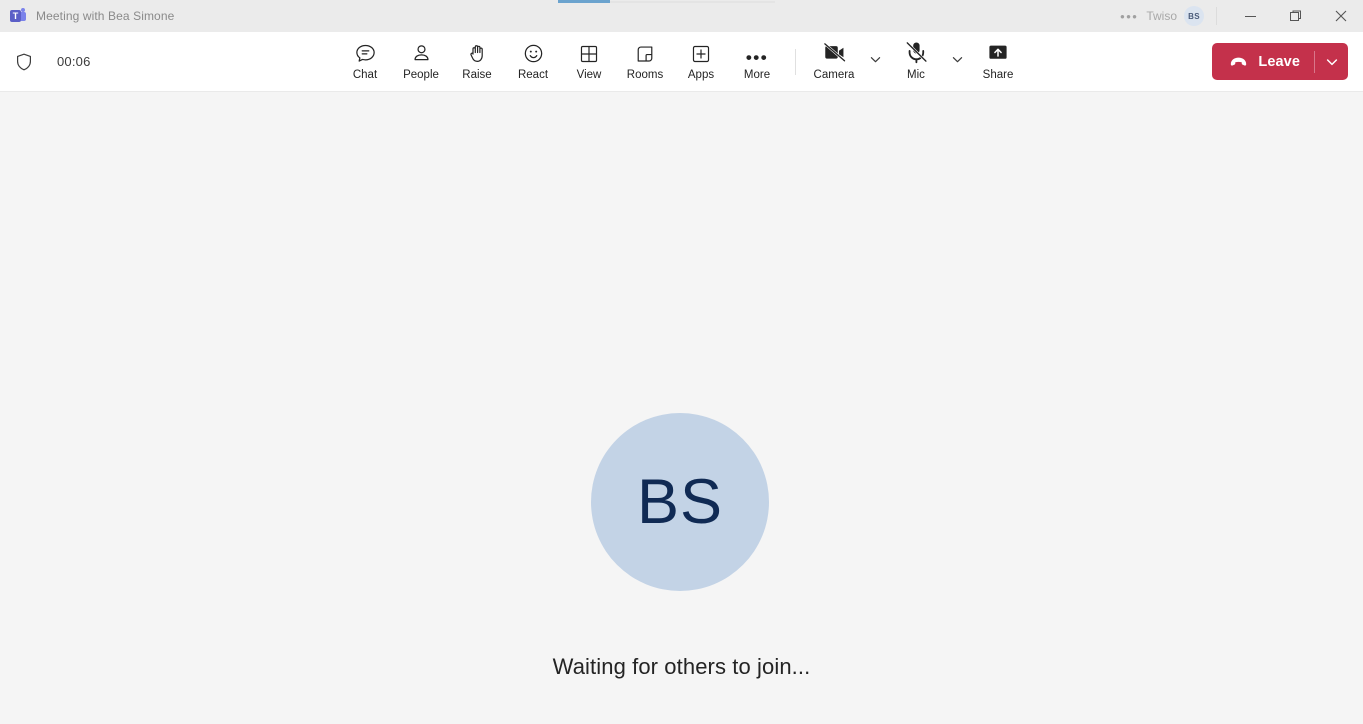  I want to click on rooms-icon, so click(645, 53).